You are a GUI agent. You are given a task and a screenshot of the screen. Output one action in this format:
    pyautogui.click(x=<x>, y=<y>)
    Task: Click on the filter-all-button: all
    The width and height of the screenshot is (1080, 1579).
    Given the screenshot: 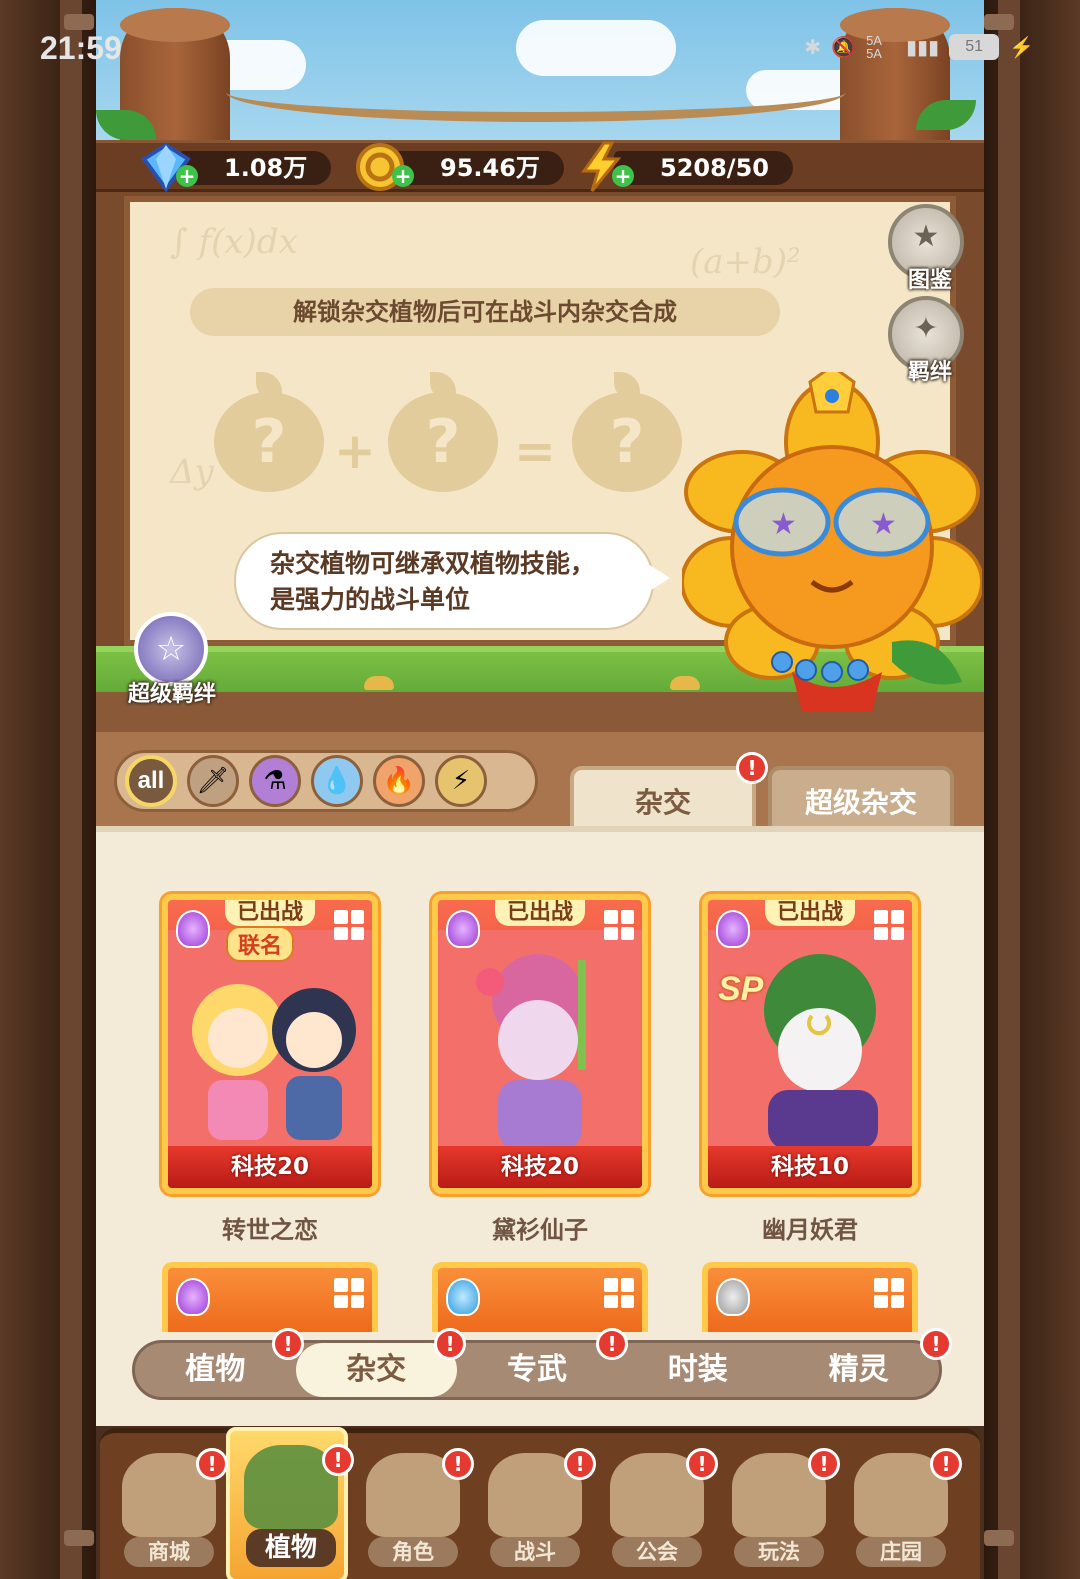 What is the action you would take?
    pyautogui.click(x=151, y=781)
    